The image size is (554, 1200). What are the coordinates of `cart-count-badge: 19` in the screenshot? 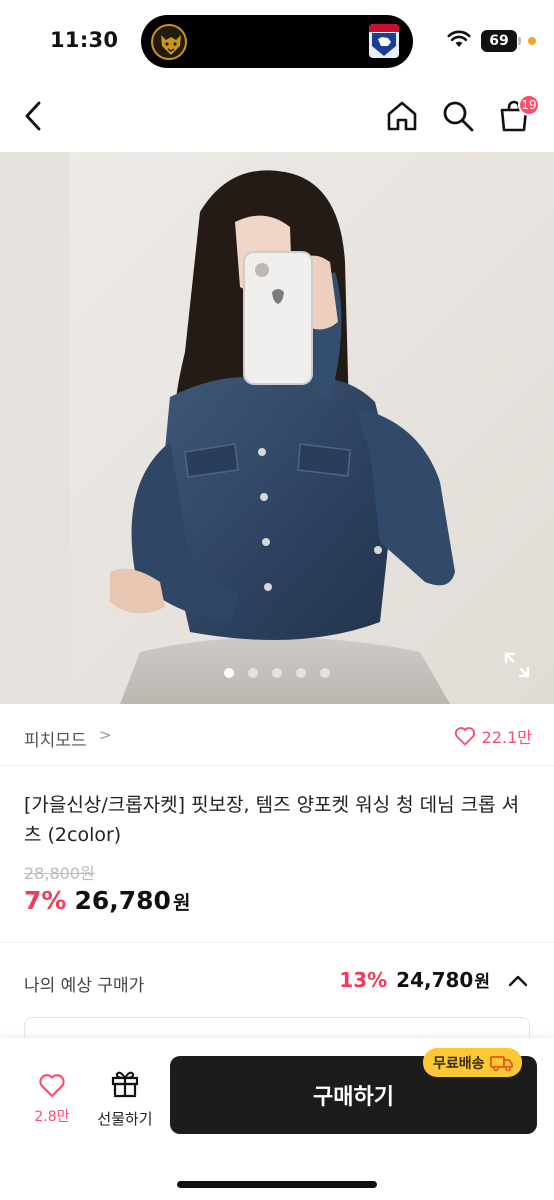 It's located at (529, 105).